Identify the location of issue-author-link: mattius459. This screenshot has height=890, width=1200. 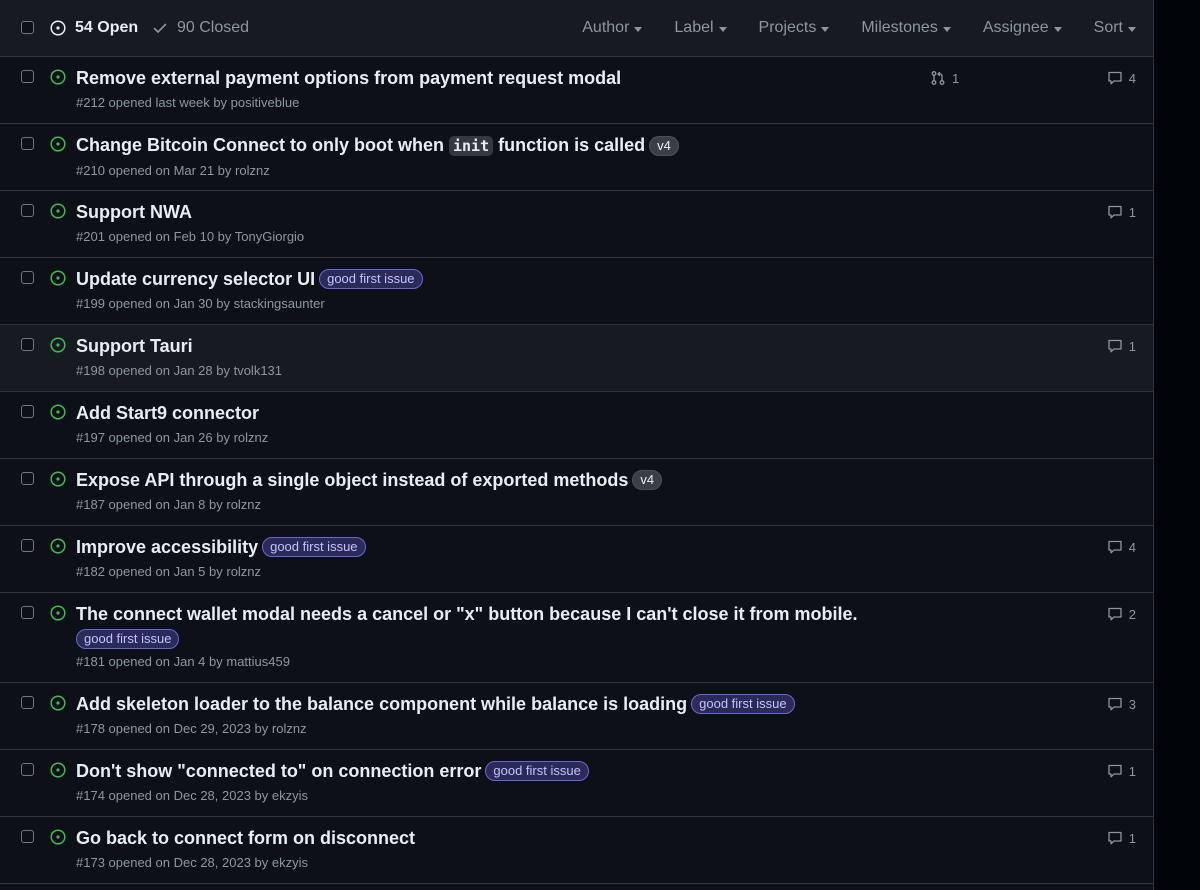
(258, 661).